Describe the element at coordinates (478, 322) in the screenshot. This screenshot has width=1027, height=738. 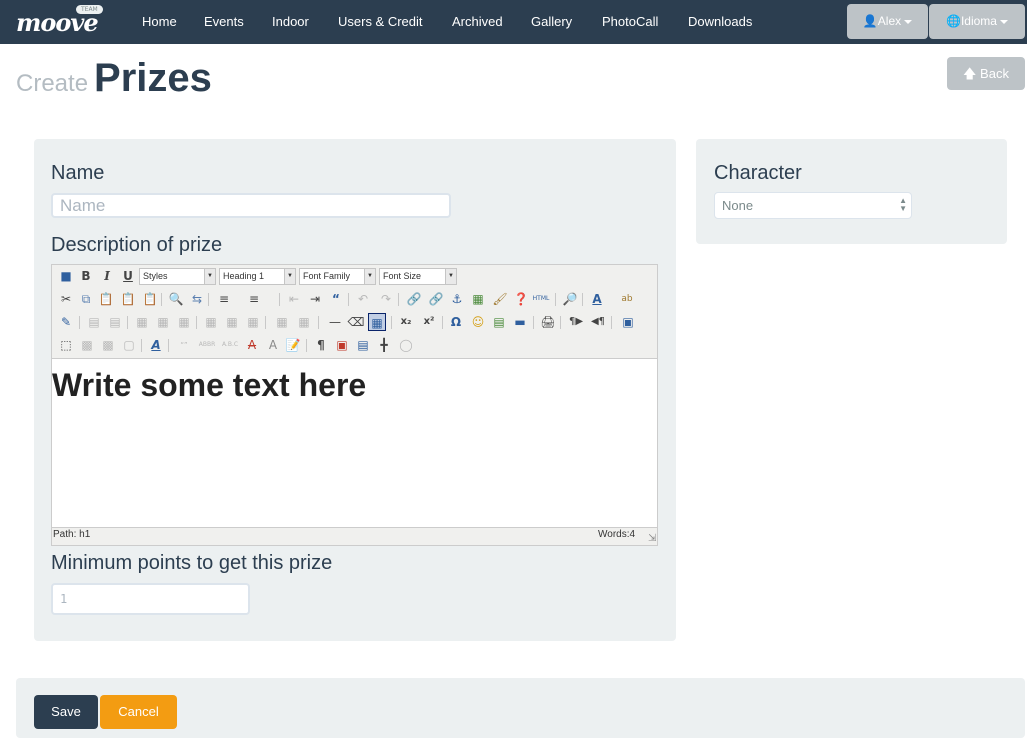
I see `emotions-icon: ☺` at that location.